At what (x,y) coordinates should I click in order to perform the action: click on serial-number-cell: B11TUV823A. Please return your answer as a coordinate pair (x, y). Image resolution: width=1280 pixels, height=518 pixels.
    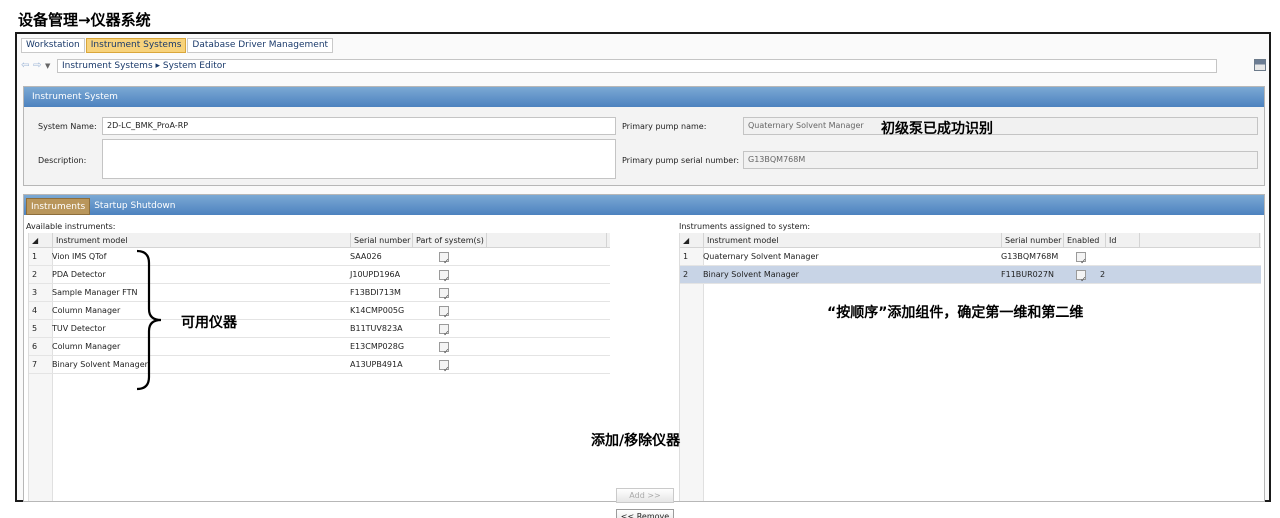
    Looking at the image, I should click on (376, 328).